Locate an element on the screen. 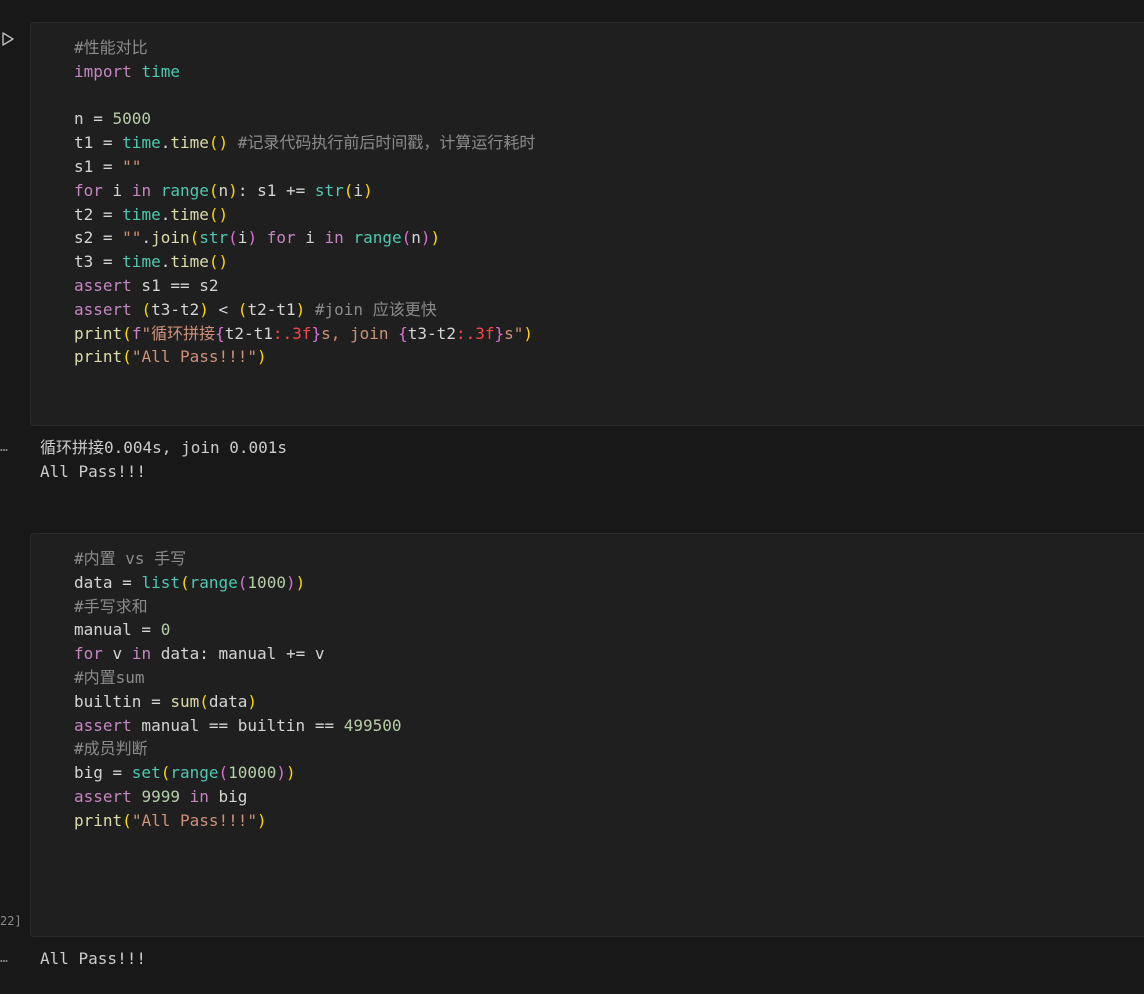 The image size is (1144, 994). code-line: t1 = time.time() #记录代码执行前后时间戳，计算运行耗时 is located at coordinates (304, 143).